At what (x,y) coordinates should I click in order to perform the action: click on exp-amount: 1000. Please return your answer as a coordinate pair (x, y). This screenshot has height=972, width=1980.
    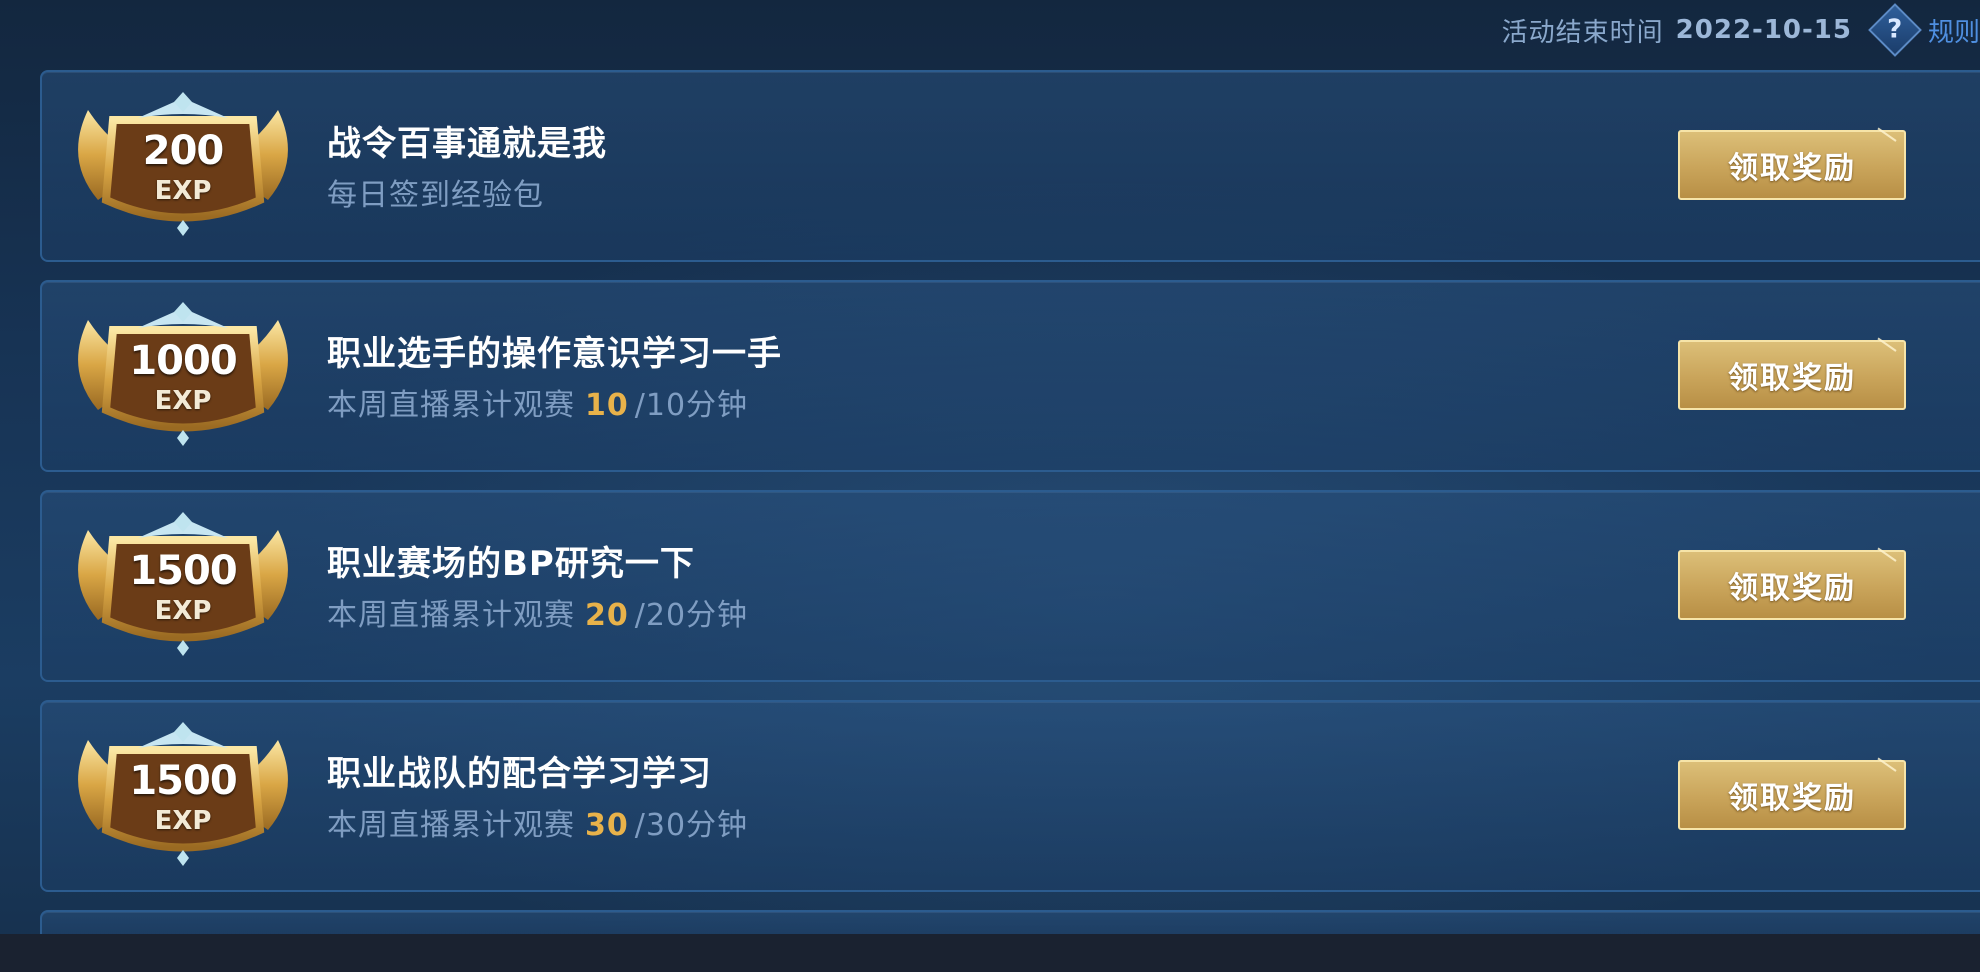
    Looking at the image, I should click on (183, 361).